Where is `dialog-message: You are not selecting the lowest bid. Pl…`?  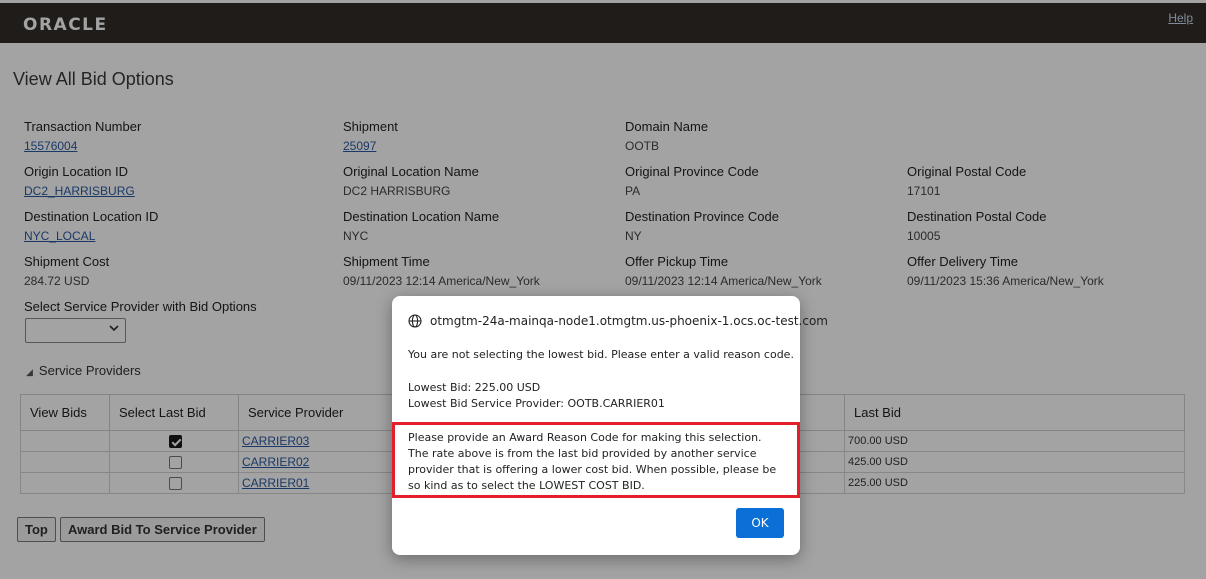
dialog-message: You are not selecting the lowest bid. Pl… is located at coordinates (601, 354).